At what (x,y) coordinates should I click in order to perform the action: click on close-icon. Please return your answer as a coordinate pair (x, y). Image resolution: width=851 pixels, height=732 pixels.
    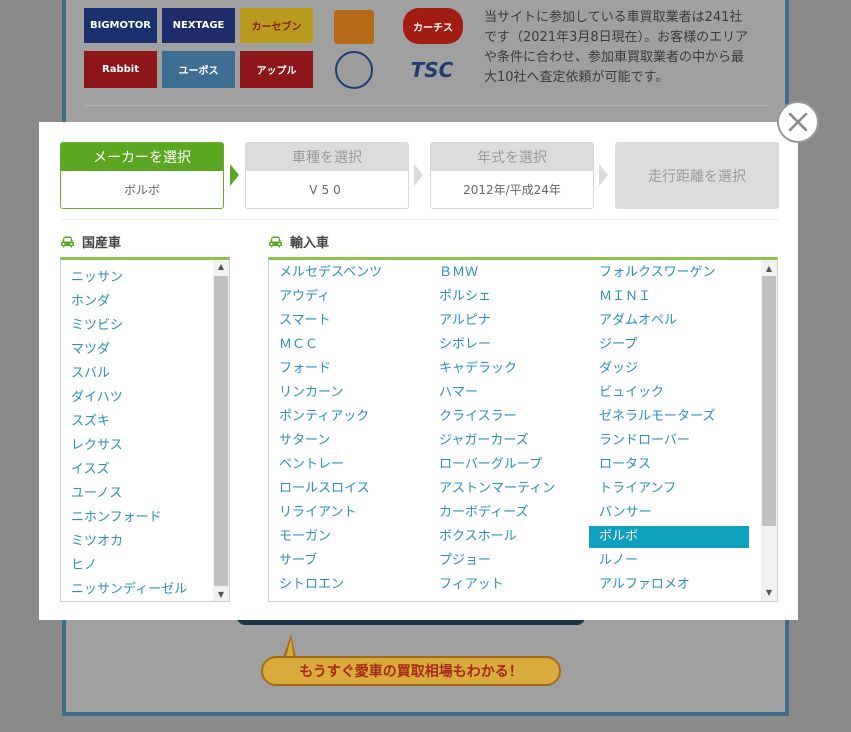
    Looking at the image, I should click on (798, 122).